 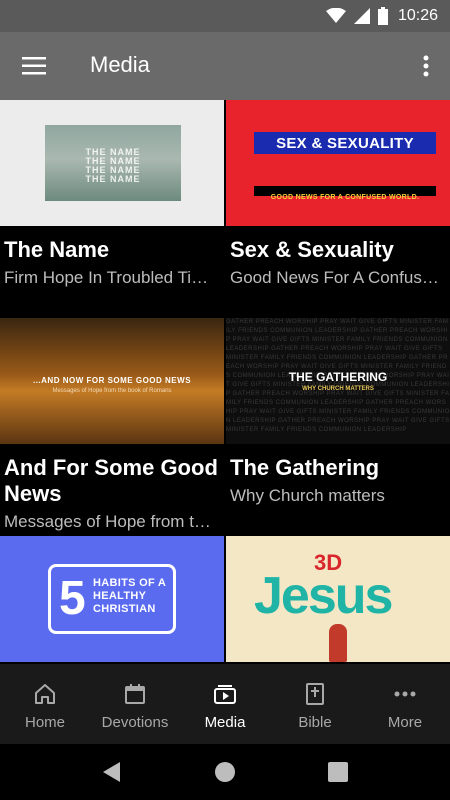 I want to click on card-title: Sex & Sexuality, so click(x=312, y=249).